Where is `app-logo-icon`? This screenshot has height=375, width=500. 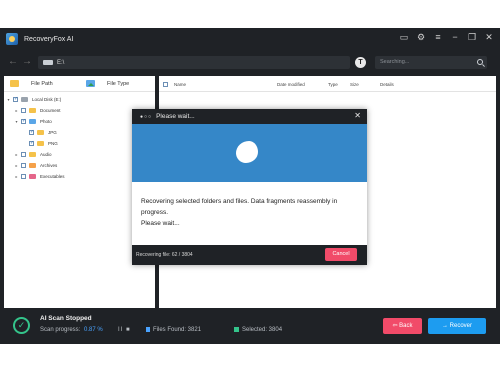 app-logo-icon is located at coordinates (12, 39).